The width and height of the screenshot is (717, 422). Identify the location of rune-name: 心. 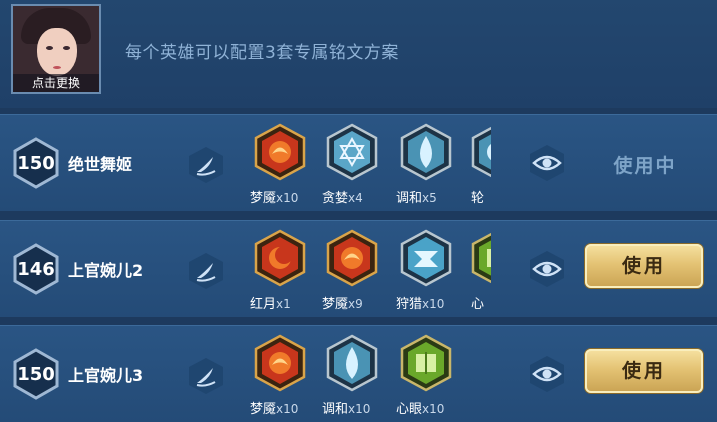
(478, 304).